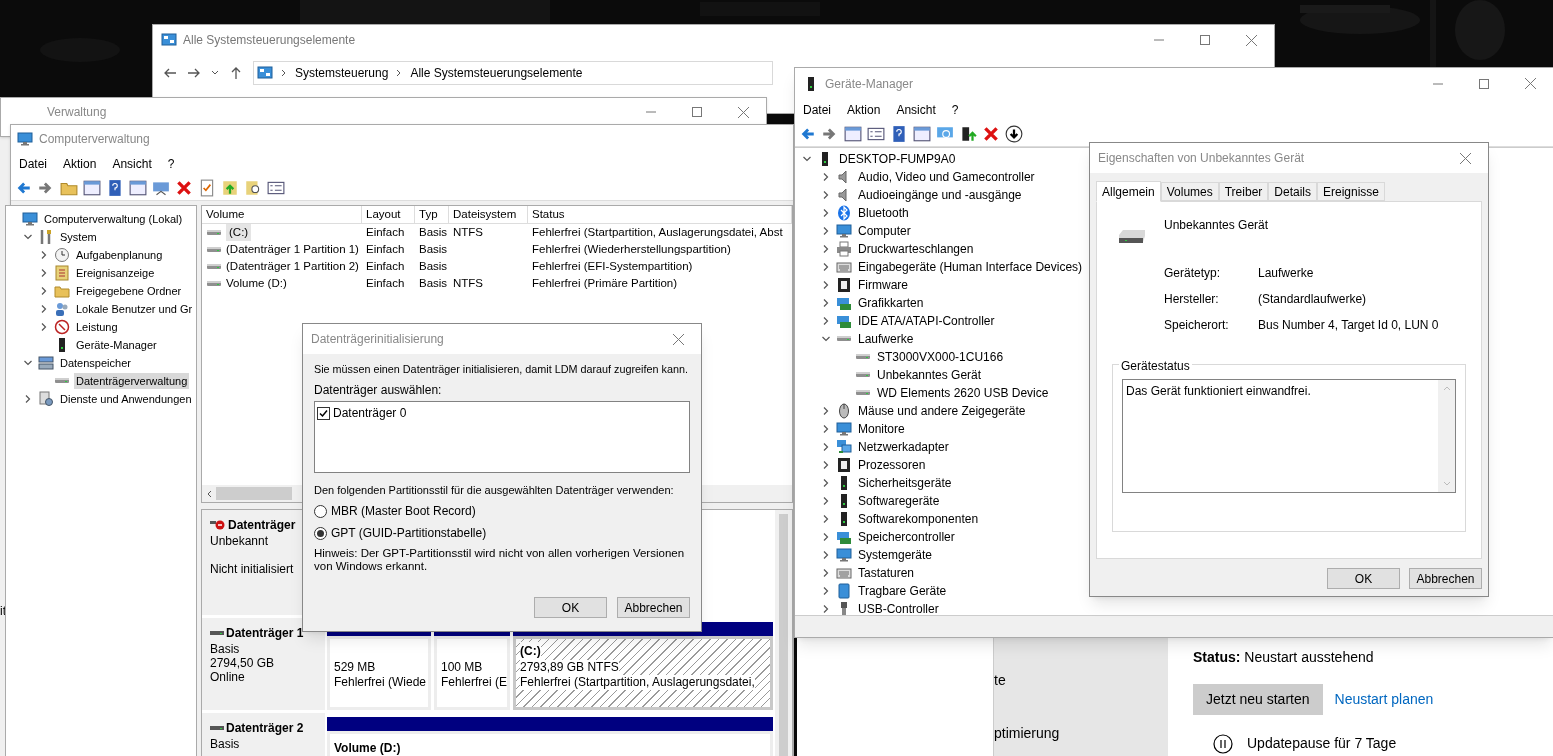 The image size is (1553, 756). What do you see at coordinates (895, 555) in the screenshot?
I see `tree-item: Systemgeräte` at bounding box center [895, 555].